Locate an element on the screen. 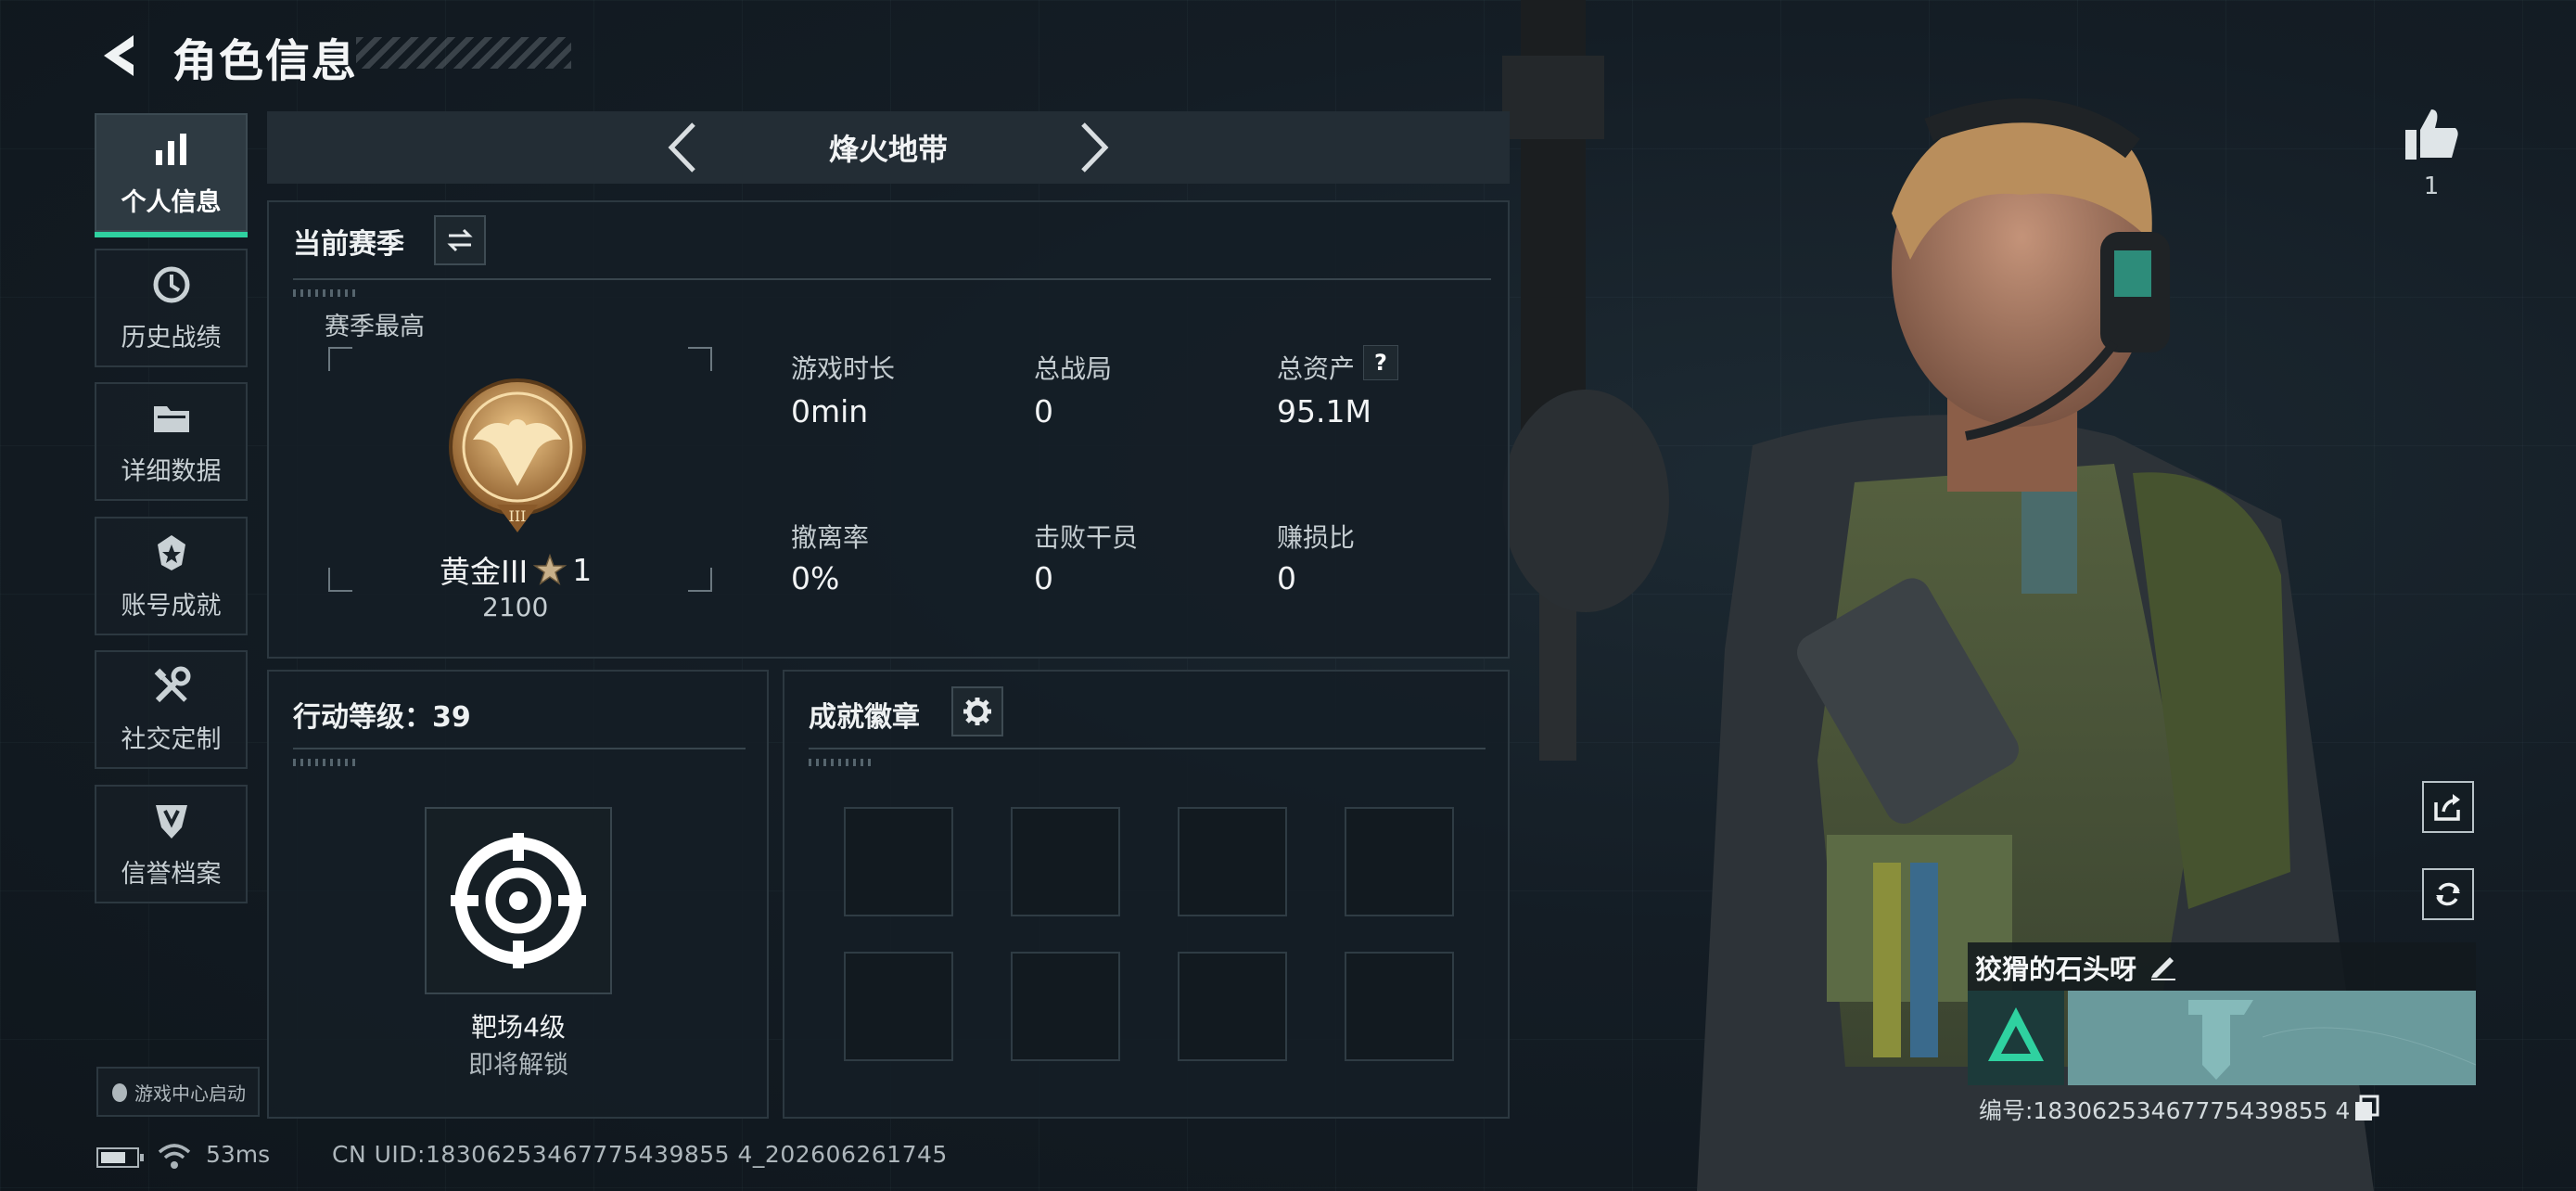  rank-name: 黄金III is located at coordinates (485, 572).